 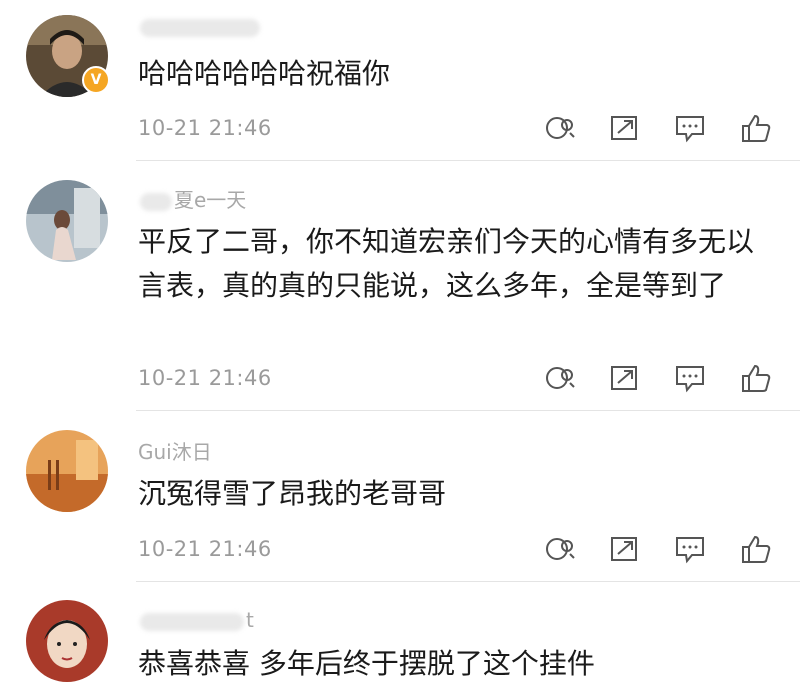 I want to click on username: Gui沐日, so click(x=175, y=450).